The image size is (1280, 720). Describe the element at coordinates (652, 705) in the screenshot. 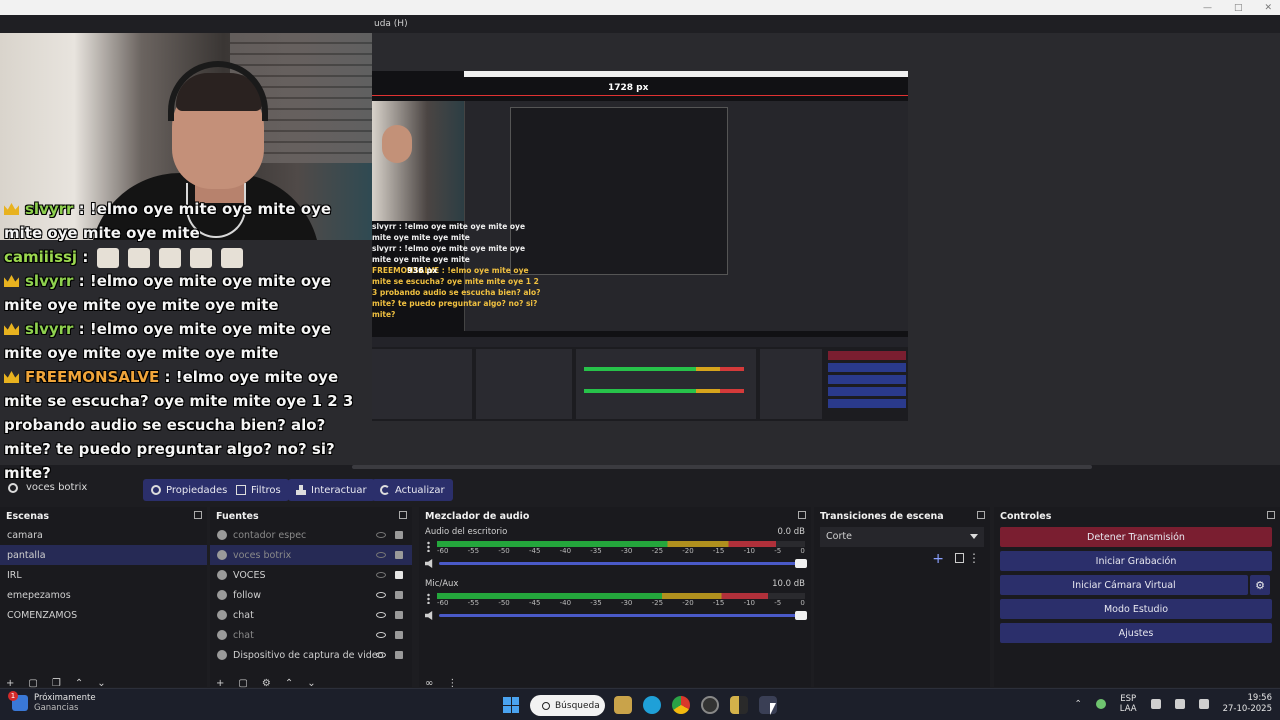

I see `edge-icon` at that location.